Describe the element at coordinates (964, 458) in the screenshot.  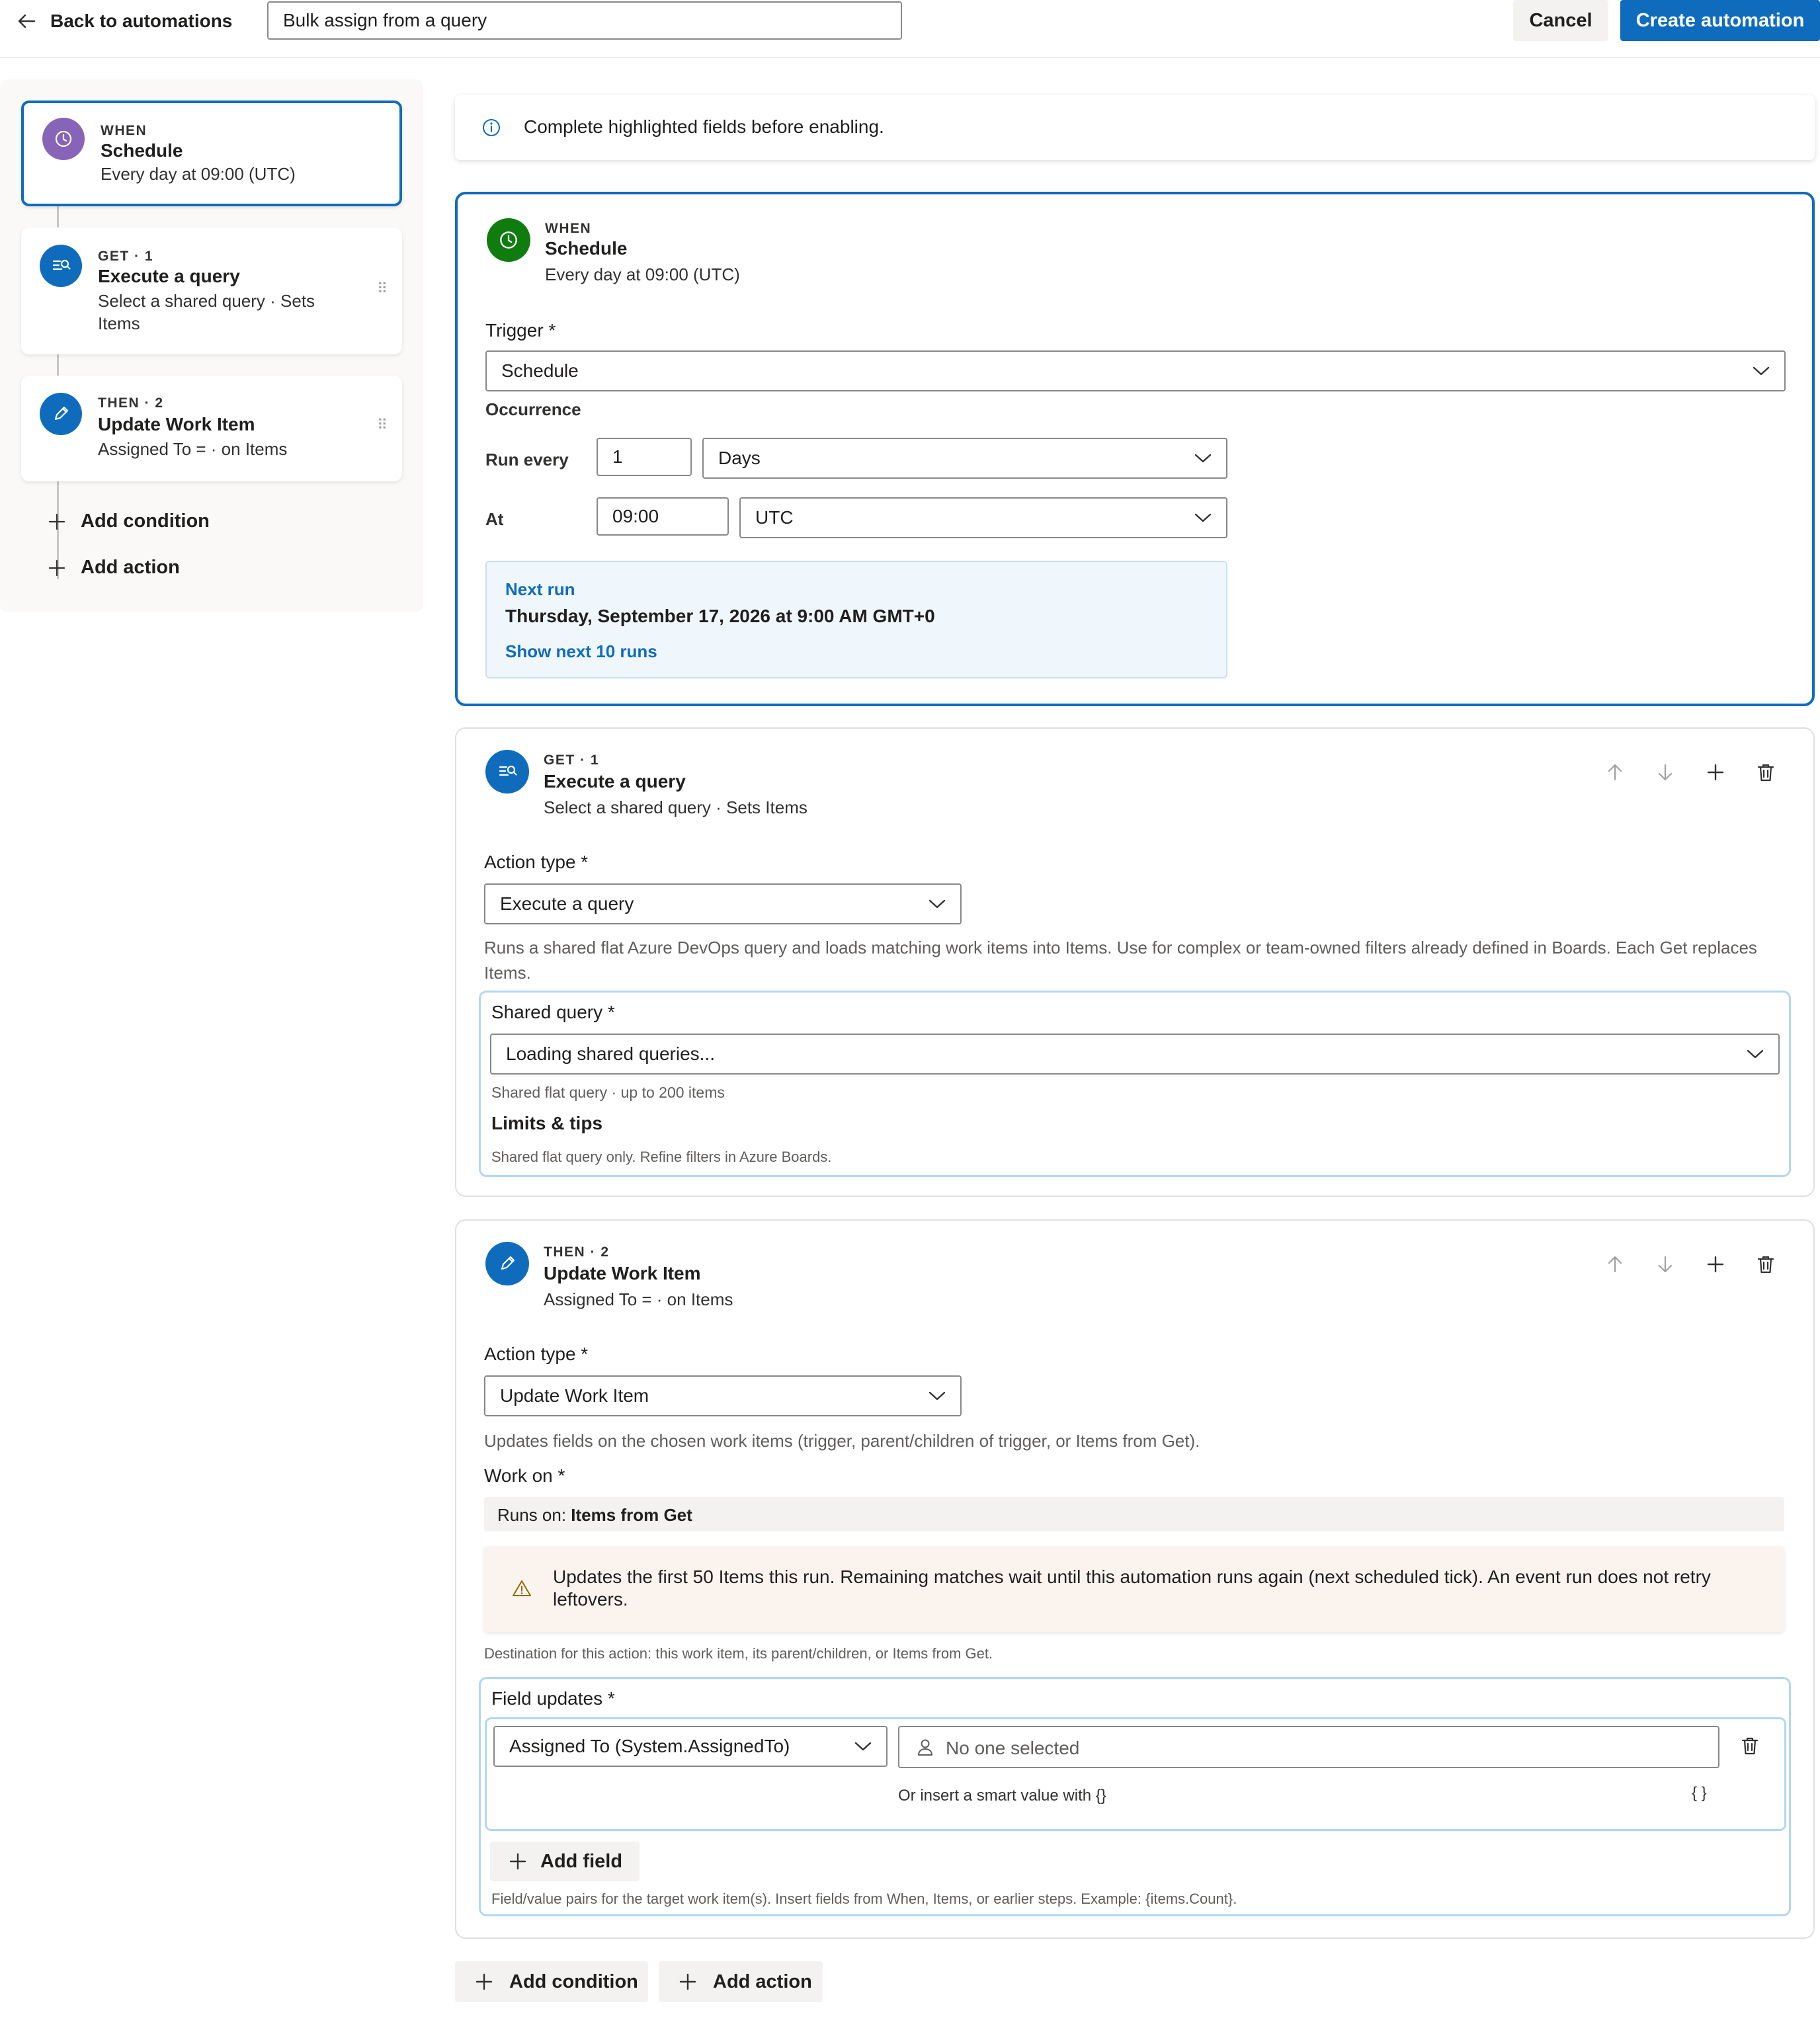
I see `run-every-unit-select: Days` at that location.